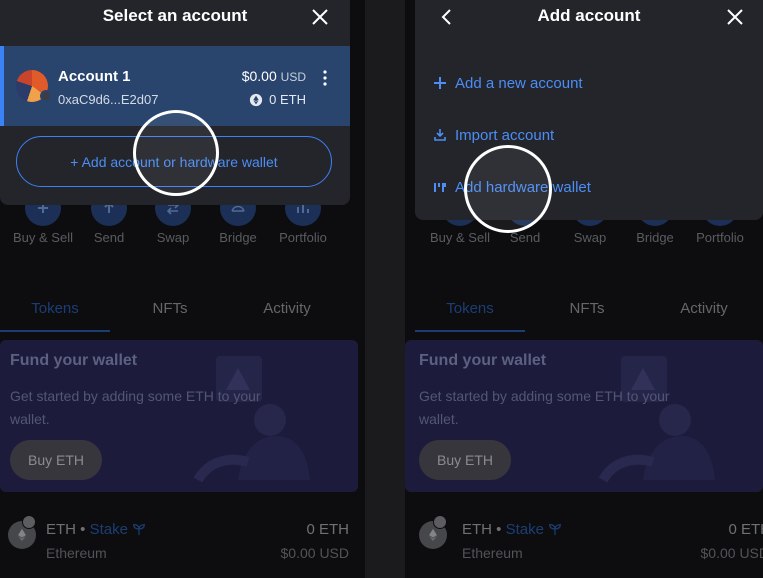  Describe the element at coordinates (175, 15) in the screenshot. I see `sheet-title: Select an account` at that location.